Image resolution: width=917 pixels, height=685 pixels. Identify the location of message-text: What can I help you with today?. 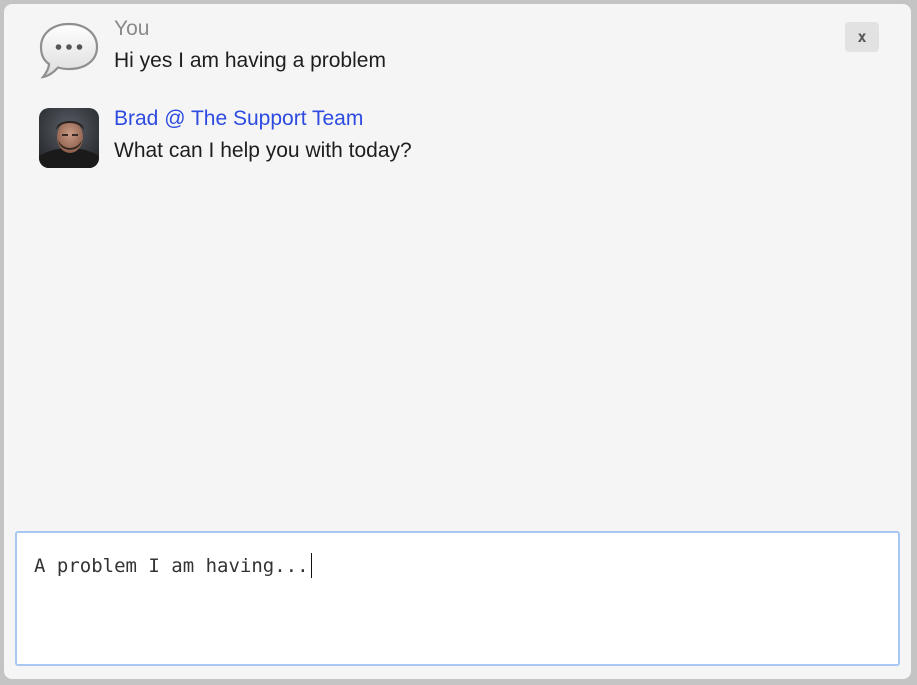
(263, 150).